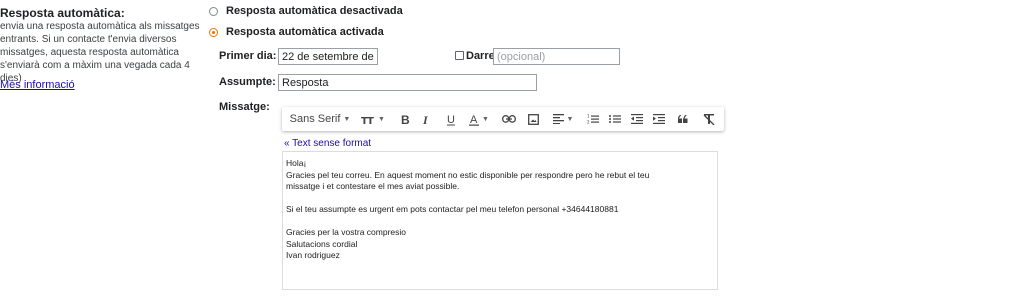 This screenshot has width=1024, height=296. Describe the element at coordinates (615, 119) in the screenshot. I see `bulleted-list-icon` at that location.